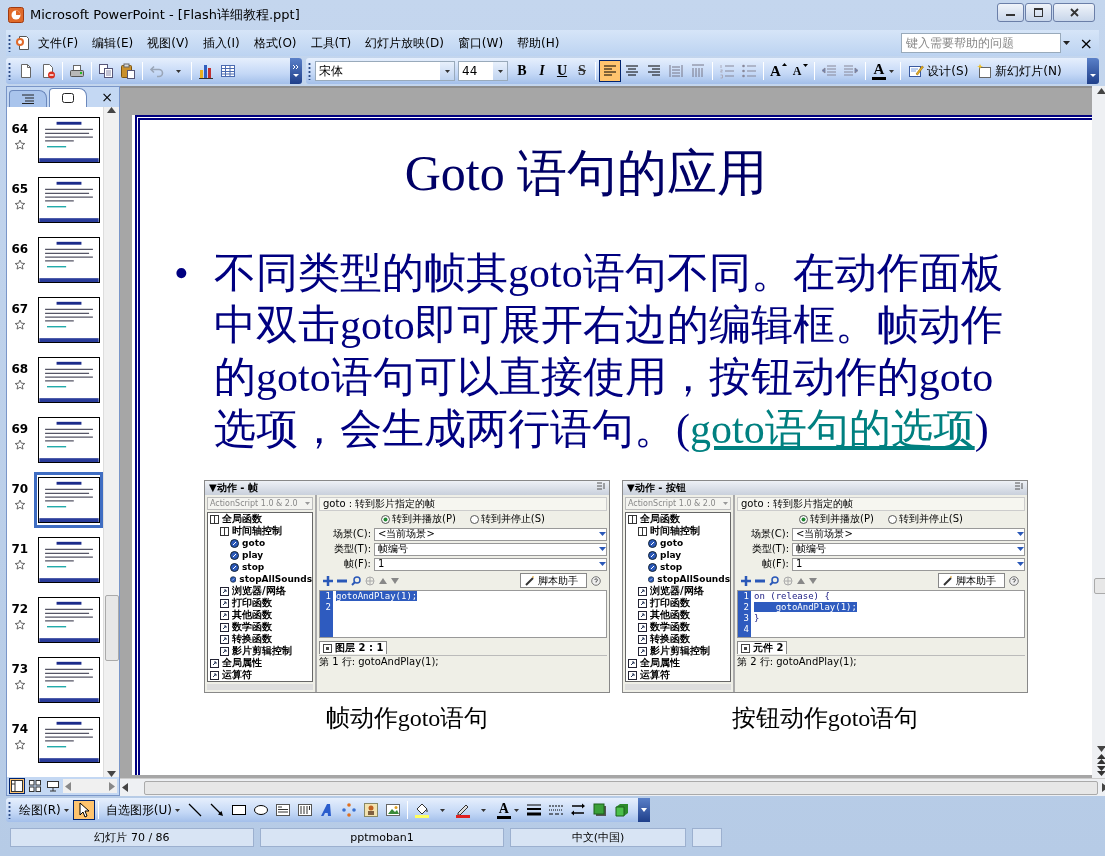 The height and width of the screenshot is (856, 1105). What do you see at coordinates (542, 71) in the screenshot?
I see `italic-button: I` at bounding box center [542, 71].